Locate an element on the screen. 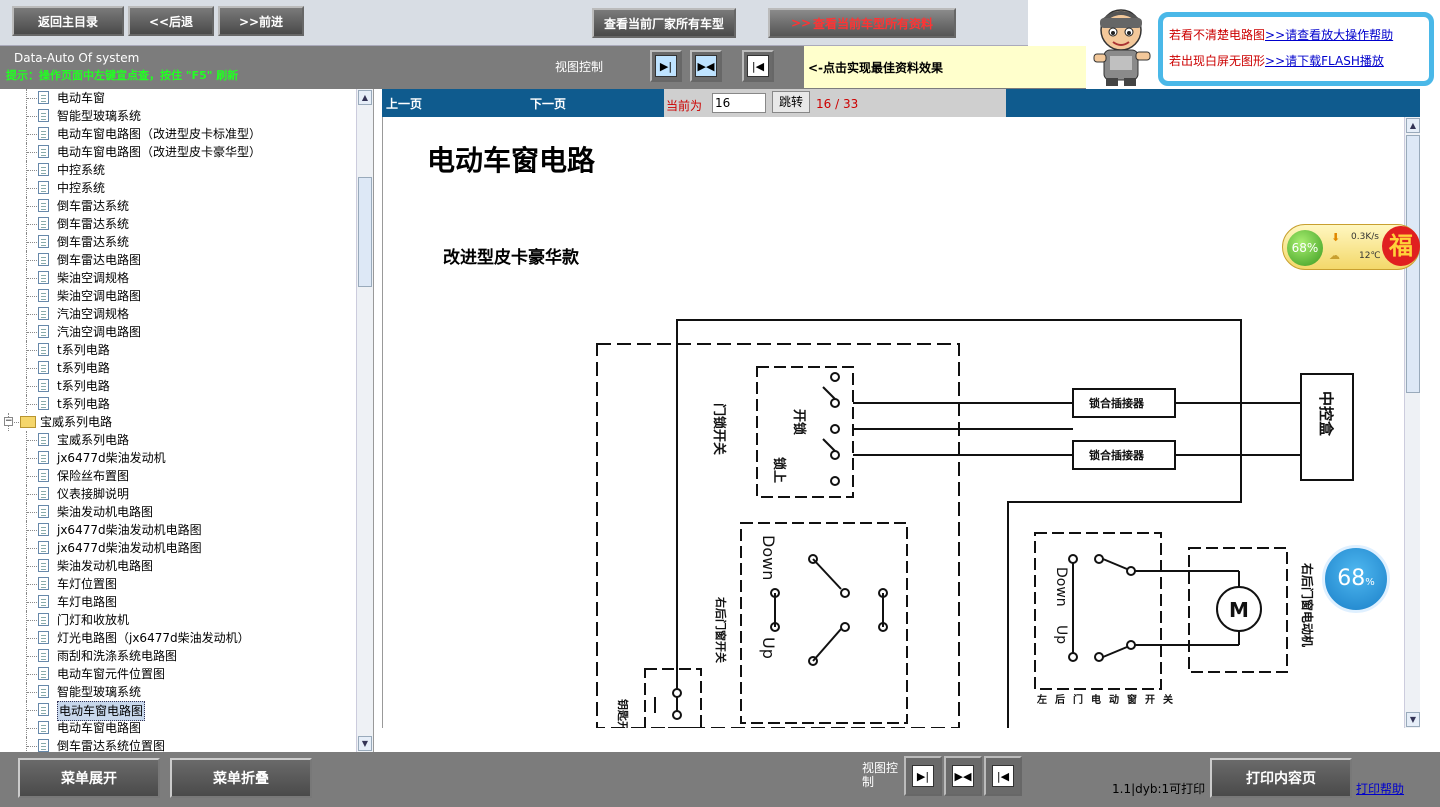 This screenshot has width=1440, height=807. tree-item: 汽油空调电路图 is located at coordinates (178, 332).